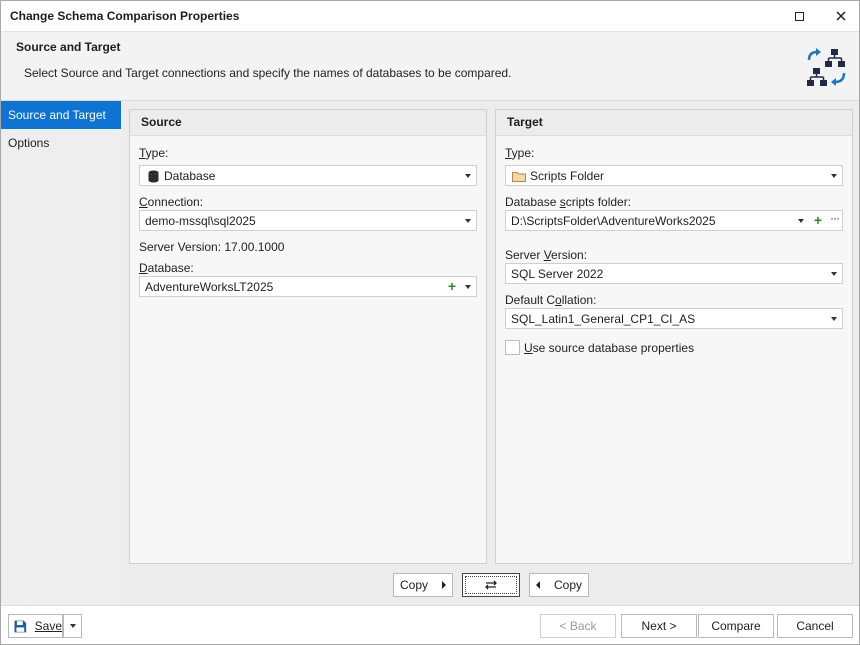  What do you see at coordinates (430, 624) in the screenshot?
I see `dialog-footer: Save < Back Next > Compare Cancel` at bounding box center [430, 624].